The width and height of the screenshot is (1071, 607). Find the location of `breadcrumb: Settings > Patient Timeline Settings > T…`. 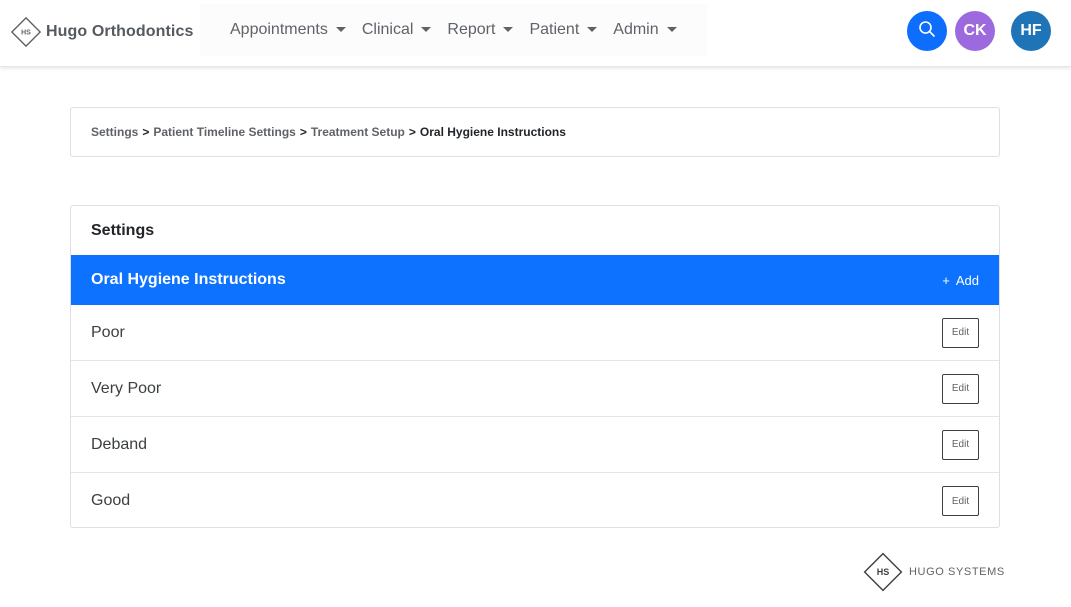

breadcrumb: Settings > Patient Timeline Settings > T… is located at coordinates (535, 132).